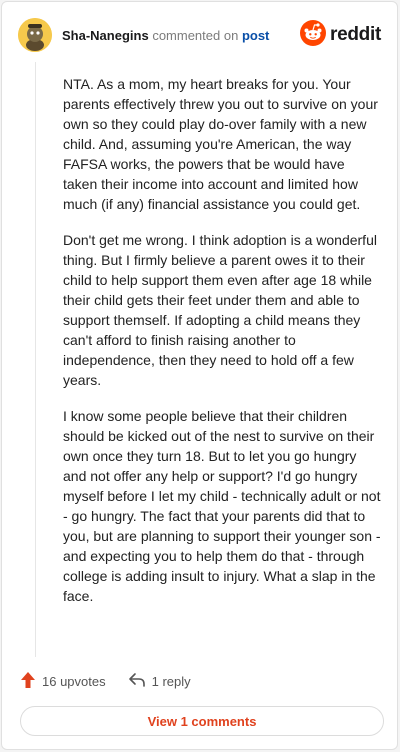 This screenshot has width=400, height=752. I want to click on reddit-brand: reddit, so click(340, 35).